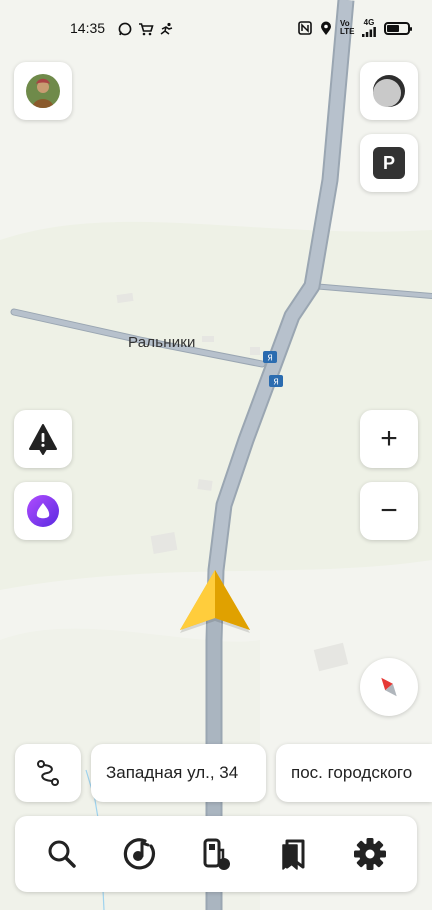 This screenshot has height=910, width=432. I want to click on next-place-chip: пос. городского, so click(354, 773).